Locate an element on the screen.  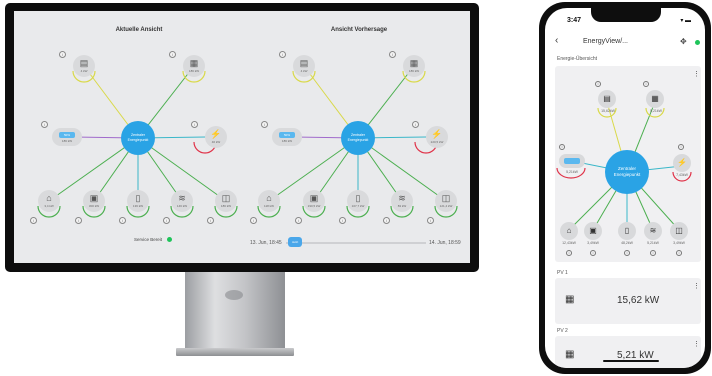
consumer-node: ⌂ 3,4 kW is located at coordinates (49, 201).